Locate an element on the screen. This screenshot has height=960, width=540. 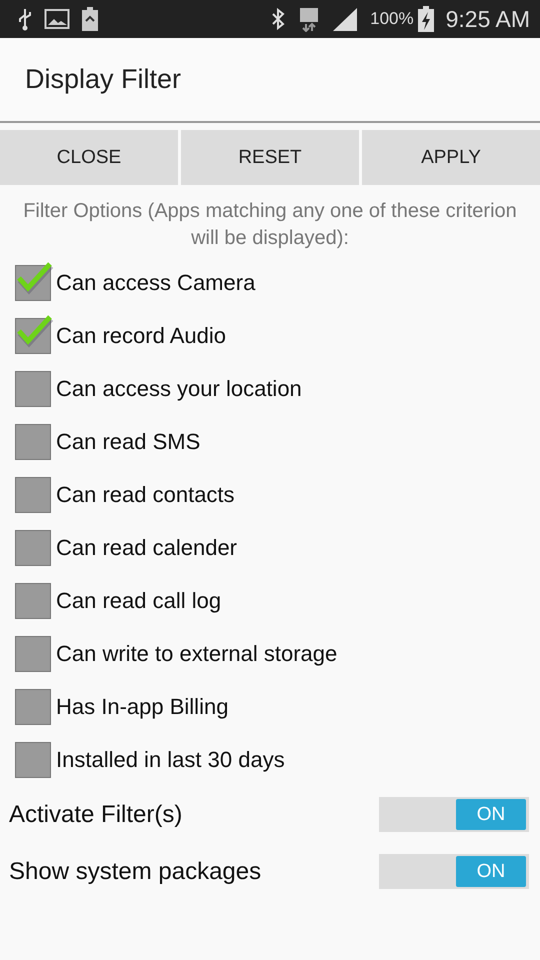
option-label: Can access Camera is located at coordinates (156, 283).